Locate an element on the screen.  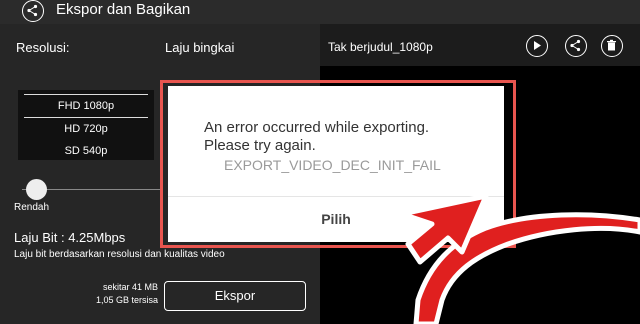
resolution-option-hd: HD 720p is located at coordinates (86, 129).